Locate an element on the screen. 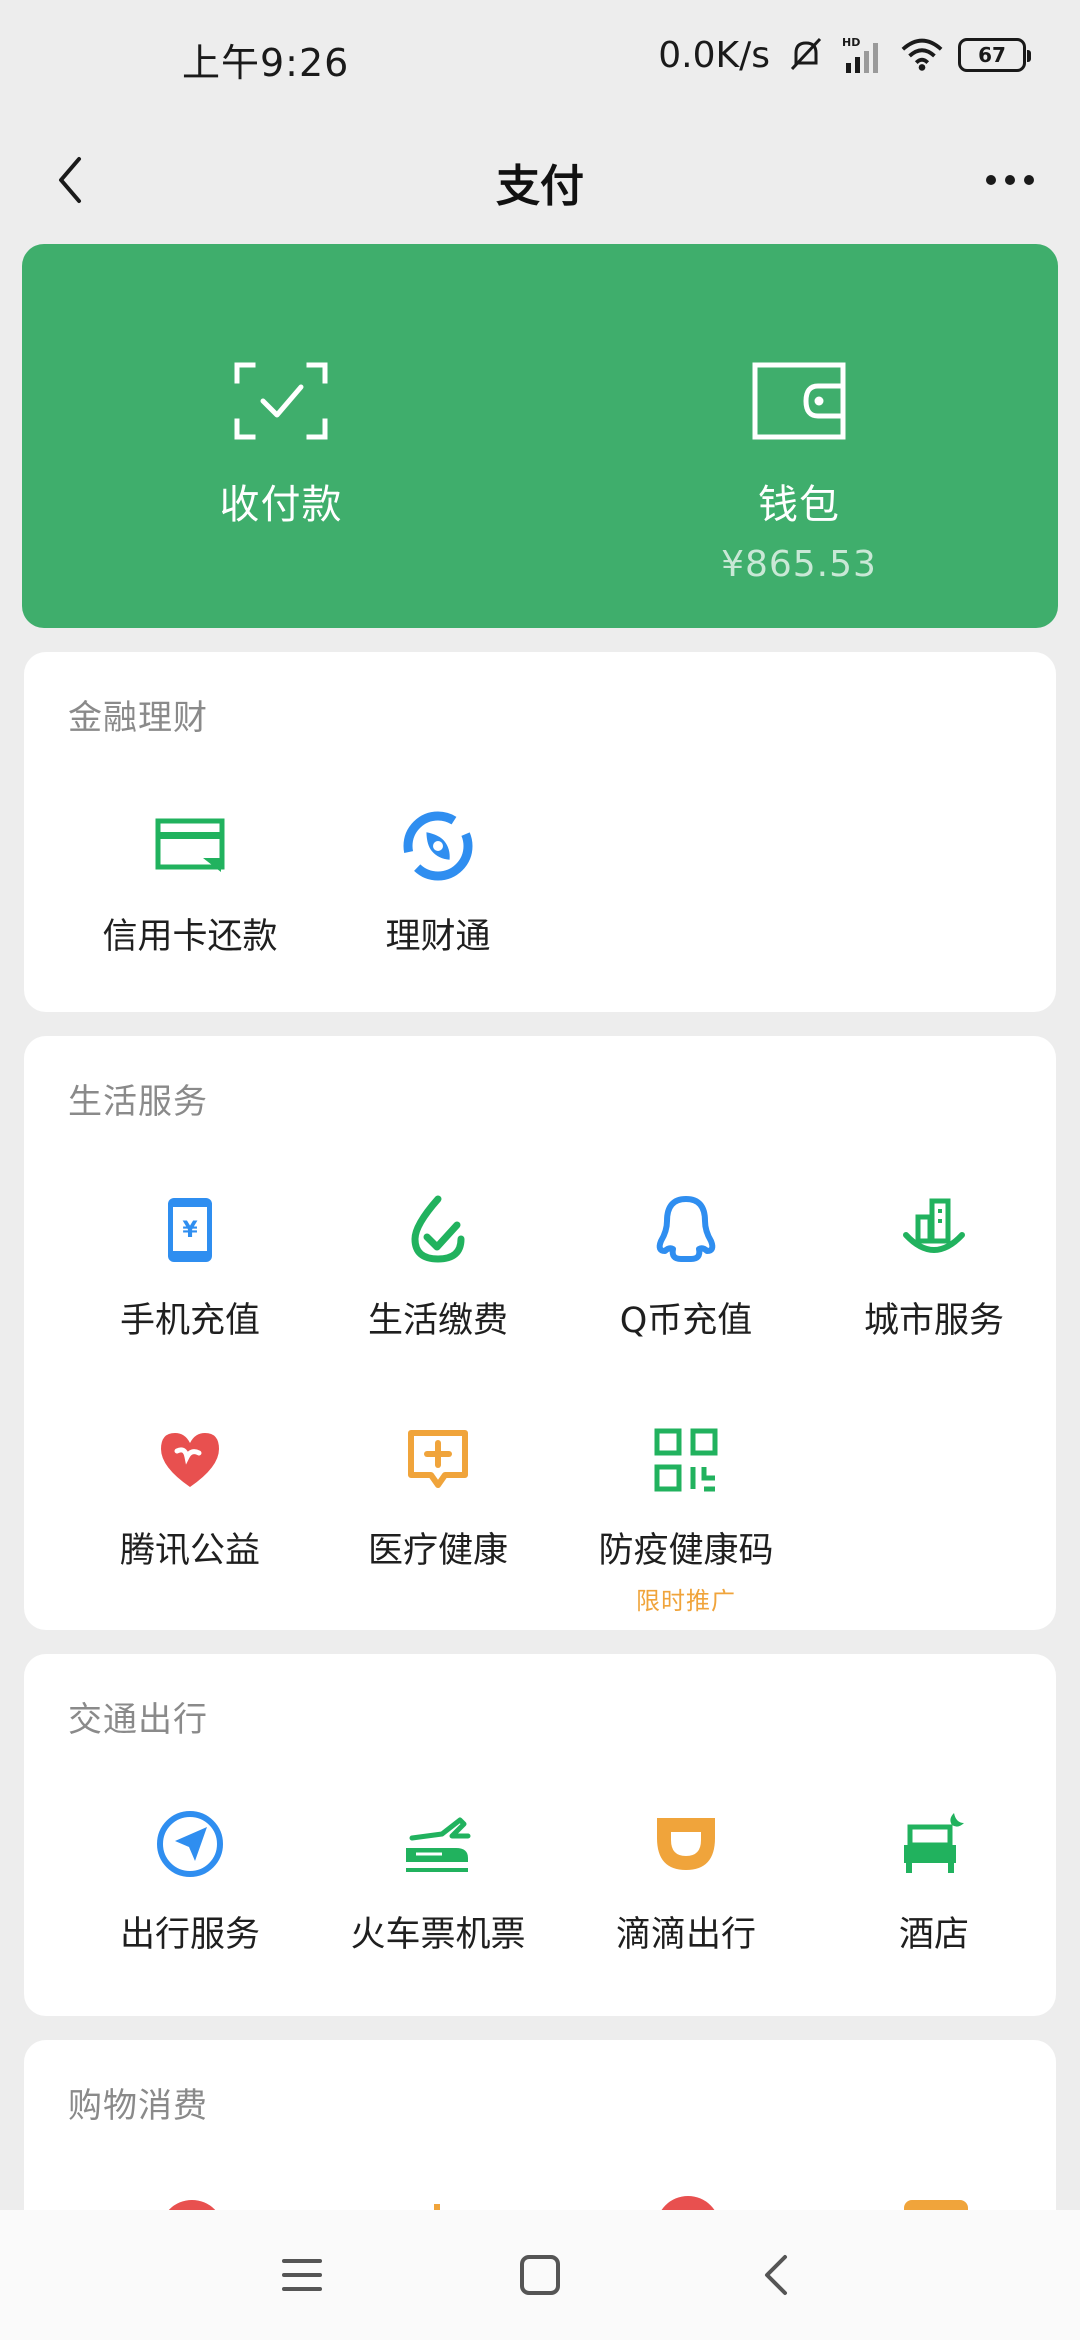 This screenshot has width=1080, height=2340. grid-item-credit-card: 信用卡还款 is located at coordinates (190, 882).